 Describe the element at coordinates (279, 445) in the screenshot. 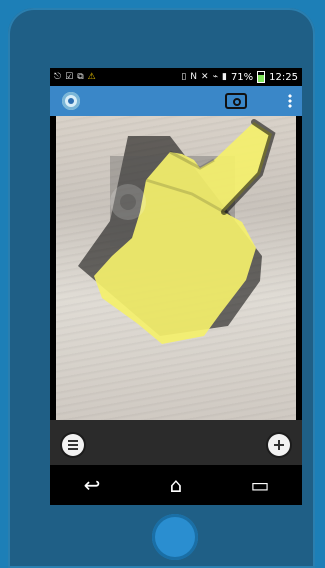

I see `add-button` at that location.